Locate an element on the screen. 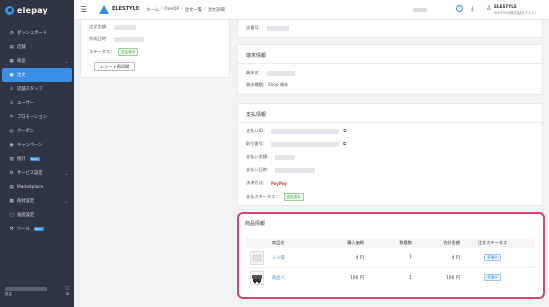 Image resolution: width=549 pixels, height=307 pixels. terminal-info-card: 端末情報 端末名： 端末種類： Shop 端末 is located at coordinates (390, 69).